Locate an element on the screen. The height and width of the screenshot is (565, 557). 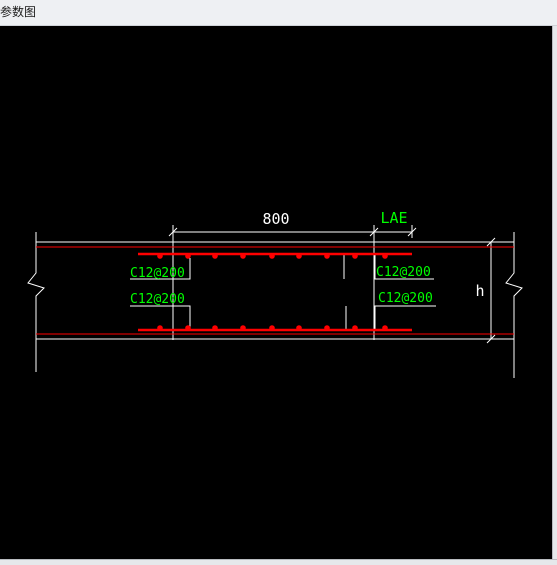
span-dimension-text: 800 is located at coordinates (275, 219).